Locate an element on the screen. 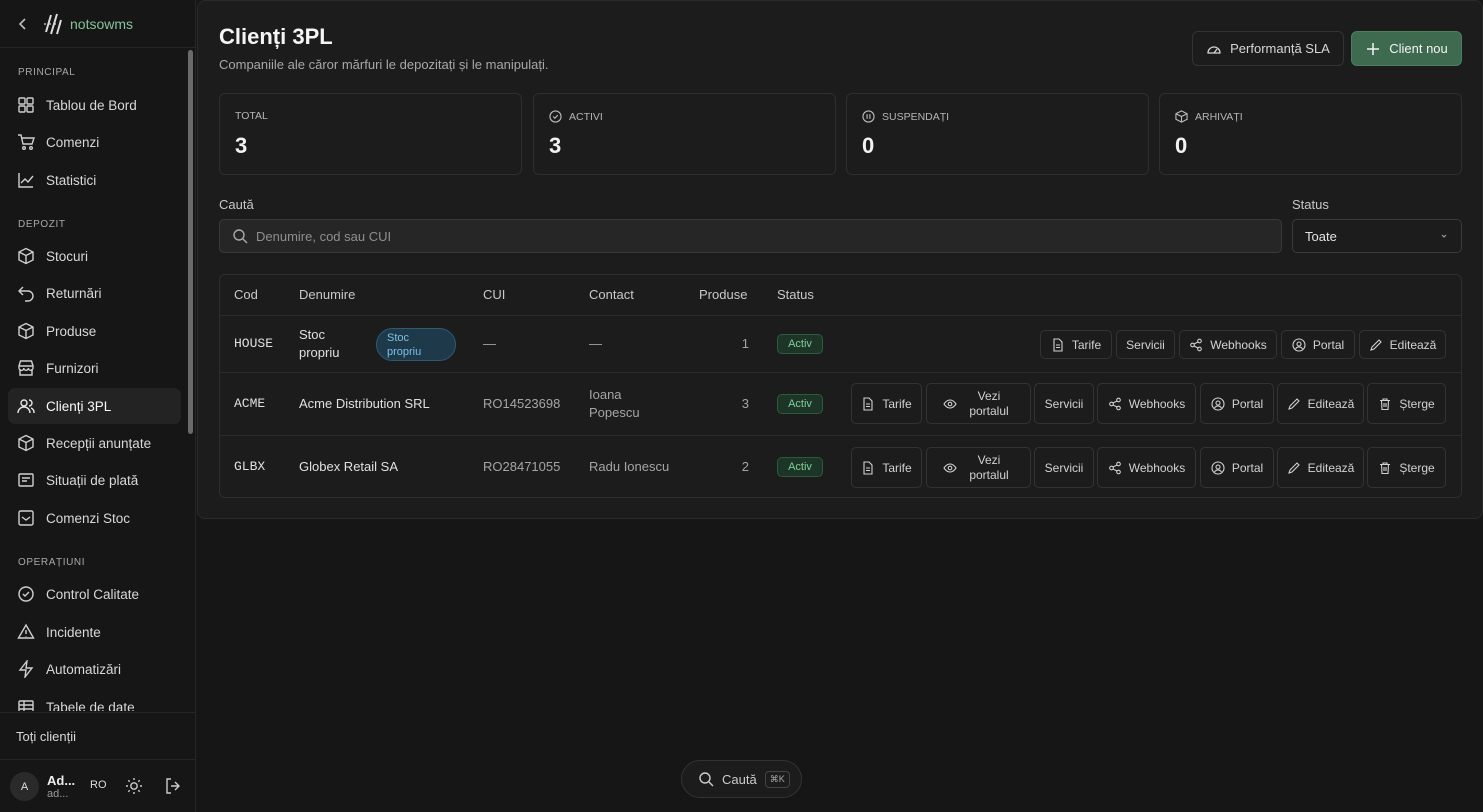 The height and width of the screenshot is (812, 1483). own-stock-badge: Stoc propriu is located at coordinates (416, 344).